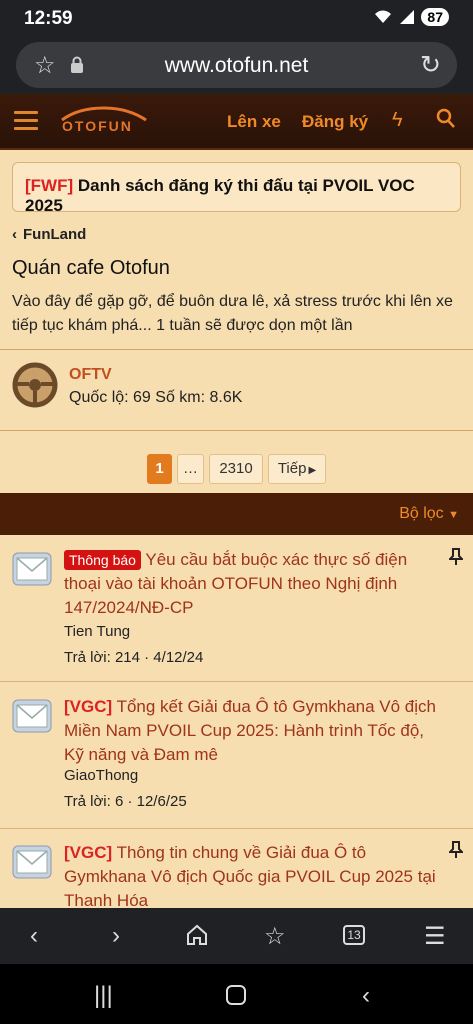  Describe the element at coordinates (236, 936) in the screenshot. I see `browser-toolbar: ‹ › ☆ 13 ☰` at that location.